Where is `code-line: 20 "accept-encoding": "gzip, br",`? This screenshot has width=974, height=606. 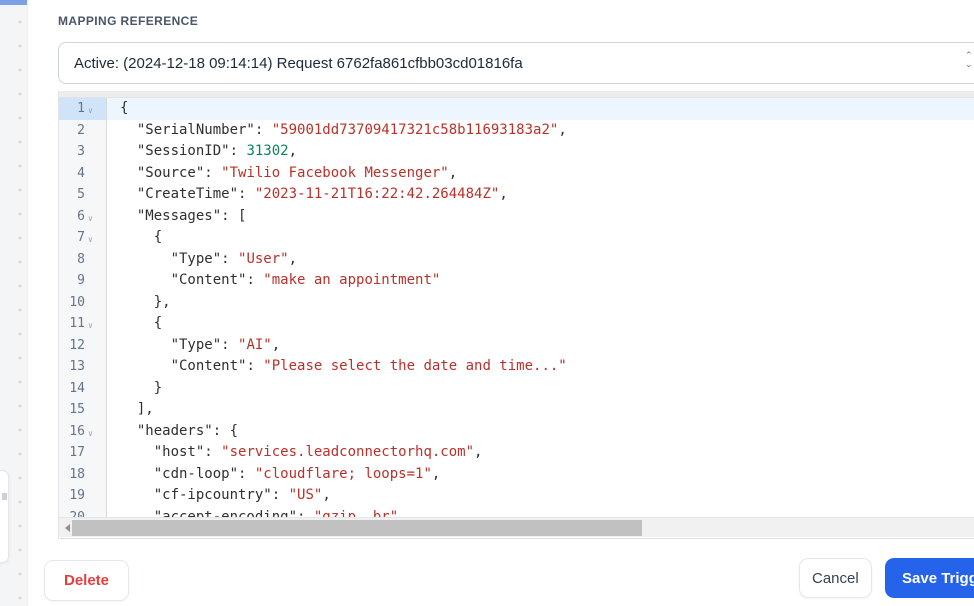 code-line: 20 "accept-encoding": "gzip, br", is located at coordinates (516, 512).